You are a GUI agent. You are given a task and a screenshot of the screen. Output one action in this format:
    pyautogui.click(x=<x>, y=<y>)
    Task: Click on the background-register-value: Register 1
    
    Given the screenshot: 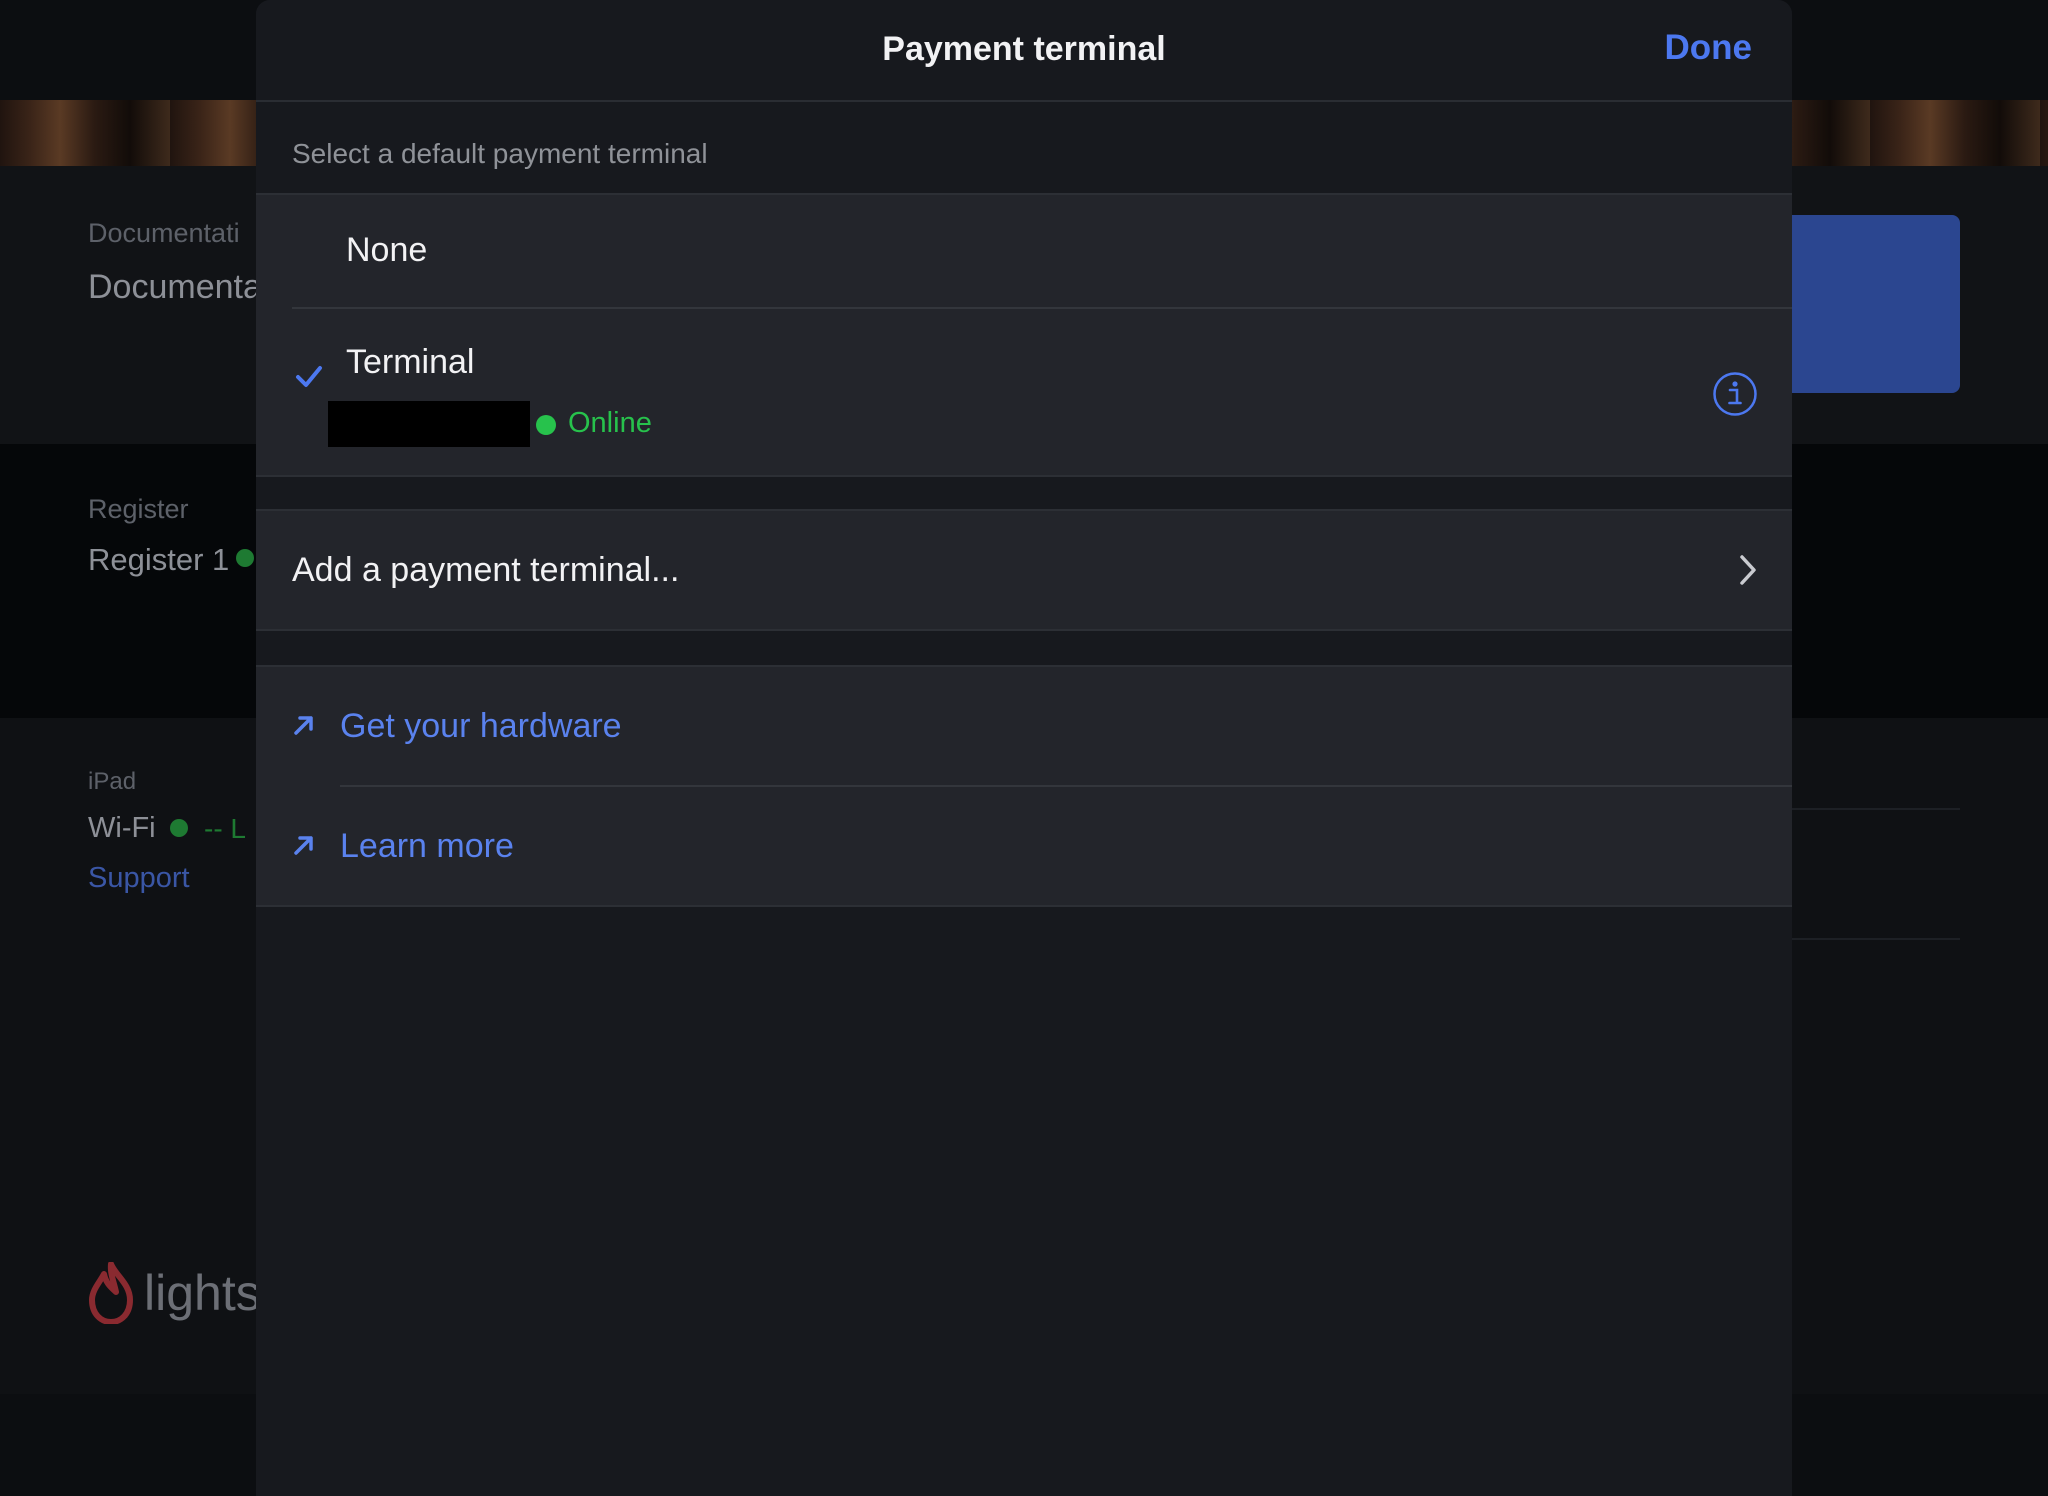 What is the action you would take?
    pyautogui.click(x=159, y=559)
    